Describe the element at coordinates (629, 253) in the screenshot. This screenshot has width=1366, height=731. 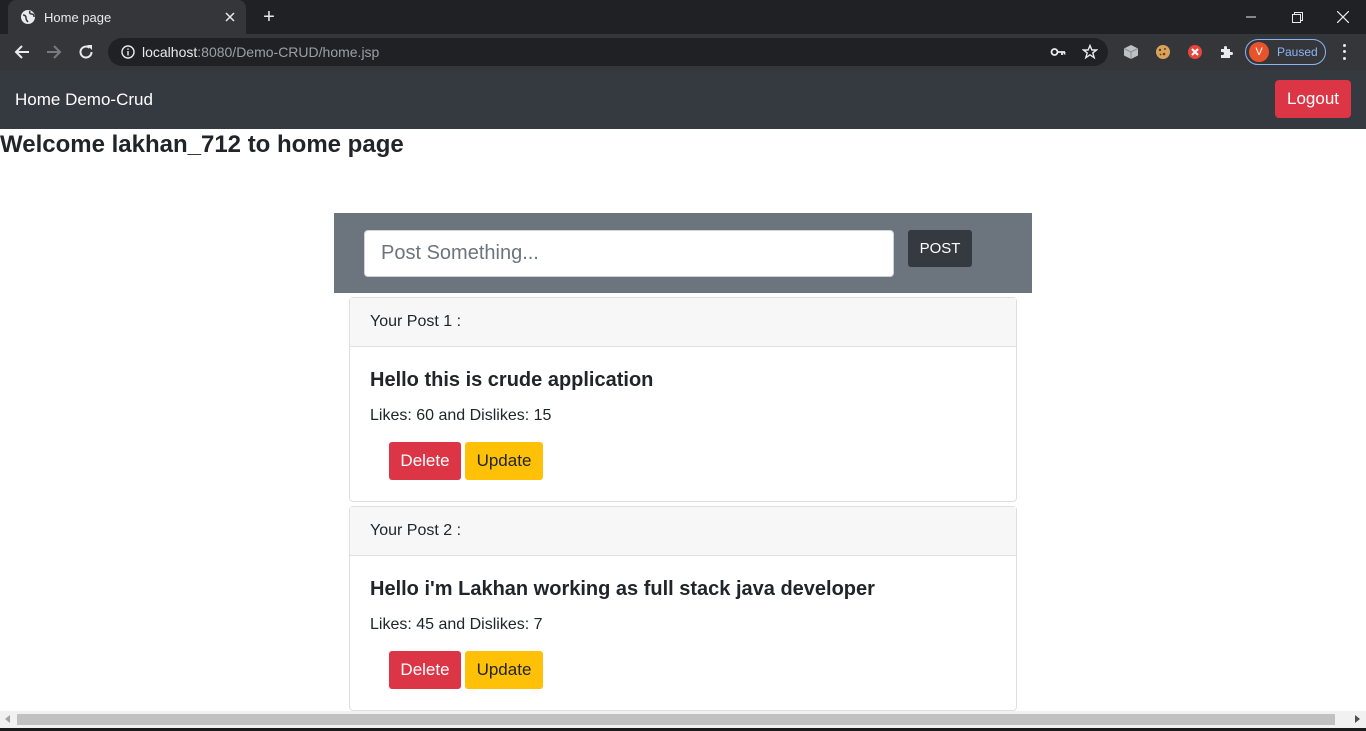
I see `post-input` at that location.